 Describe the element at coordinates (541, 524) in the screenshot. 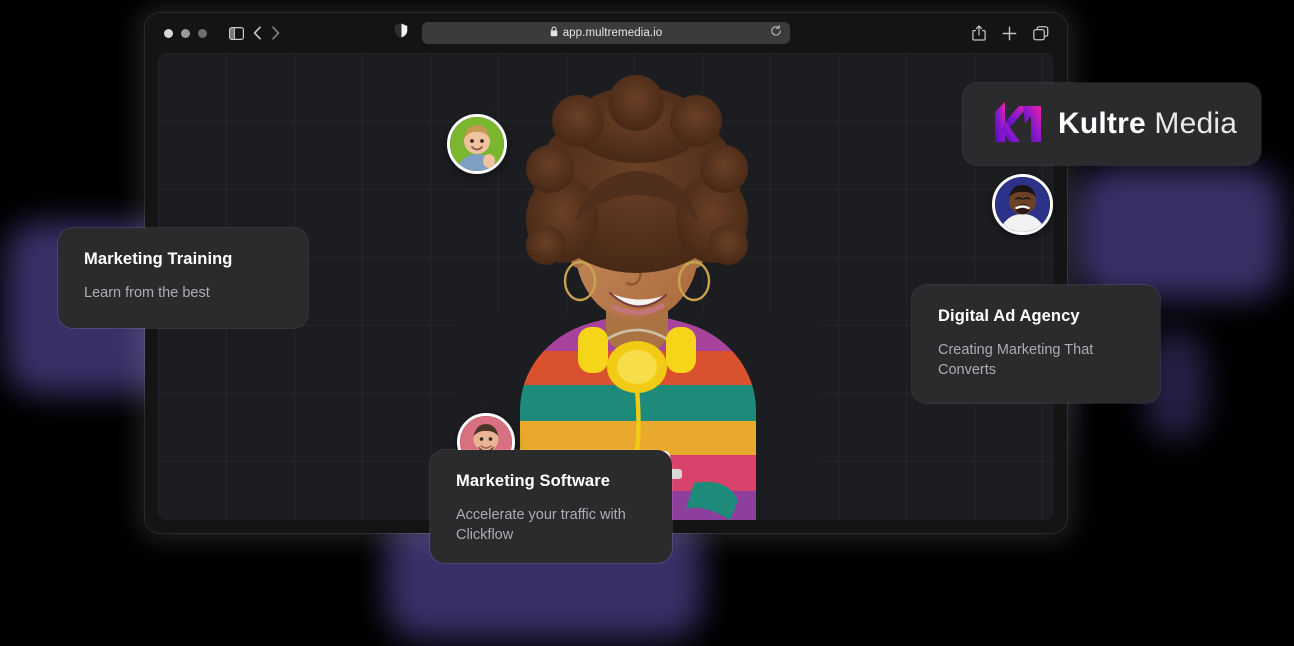

I see `card-subtitle: Accelerate your traffic with Clickflow` at that location.